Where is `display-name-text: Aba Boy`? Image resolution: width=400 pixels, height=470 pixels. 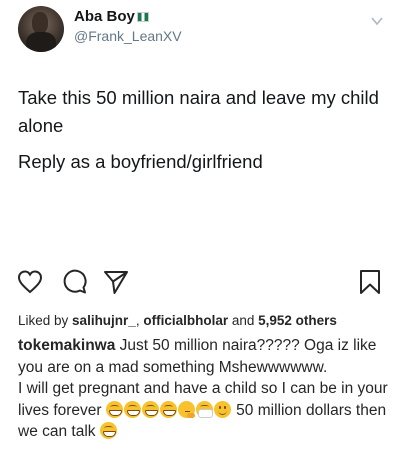
display-name-text: Aba Boy is located at coordinates (104, 16).